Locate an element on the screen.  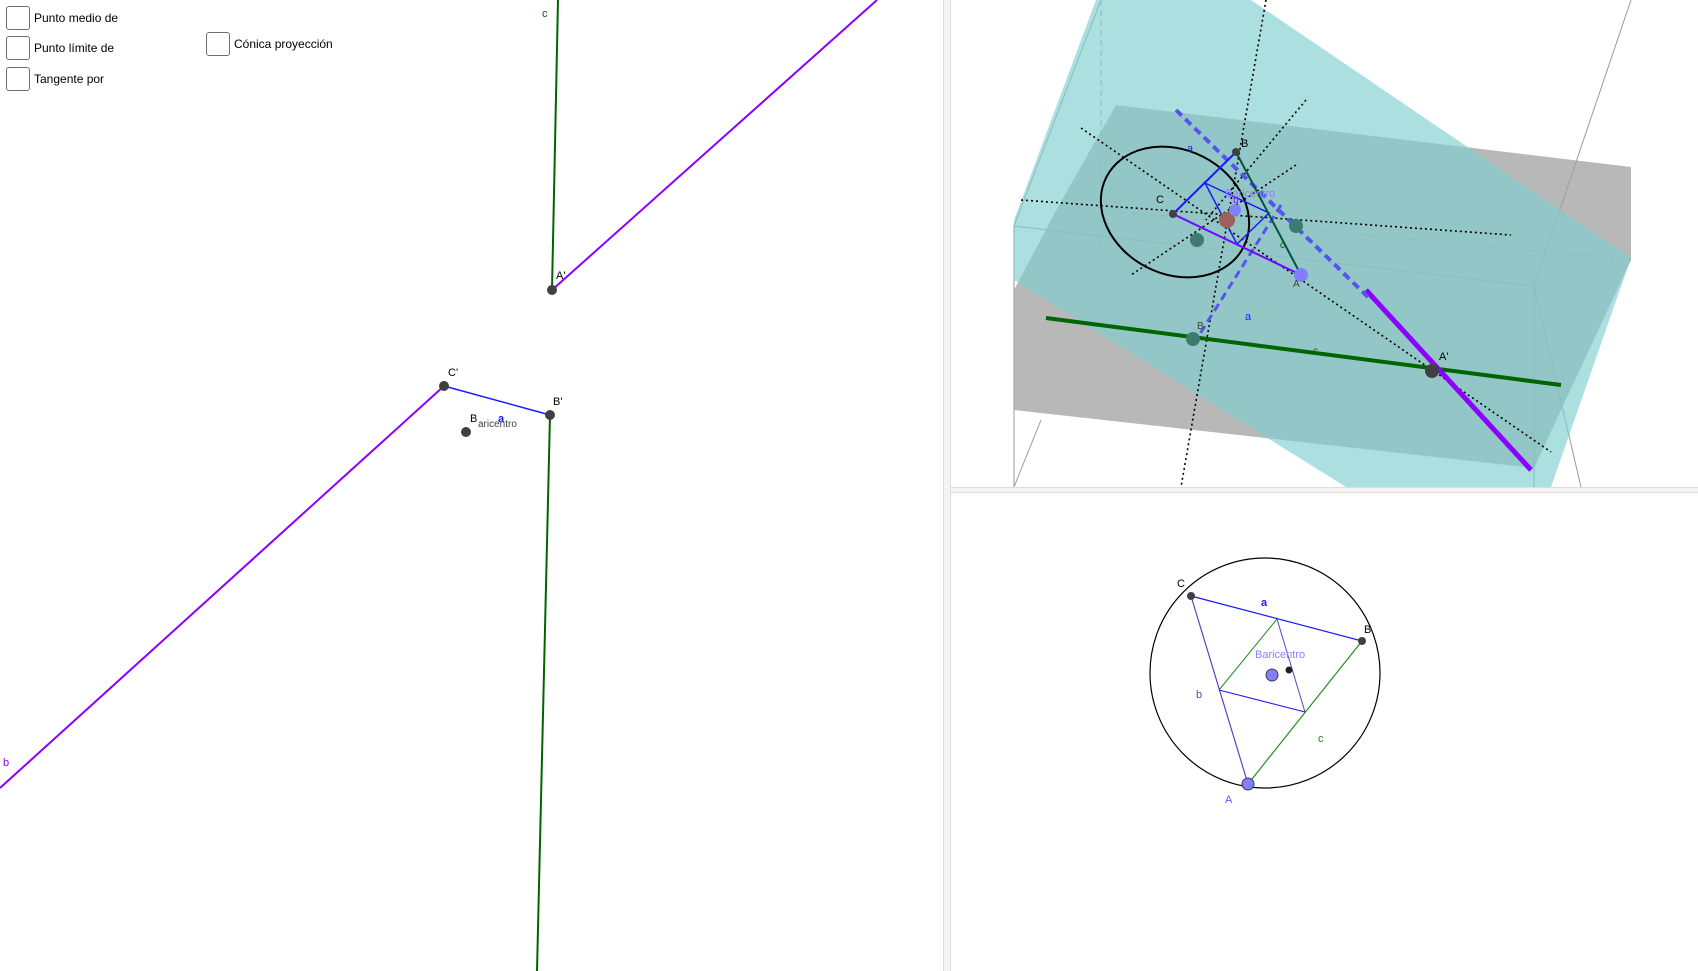
vertical-splitter is located at coordinates (947, 485).